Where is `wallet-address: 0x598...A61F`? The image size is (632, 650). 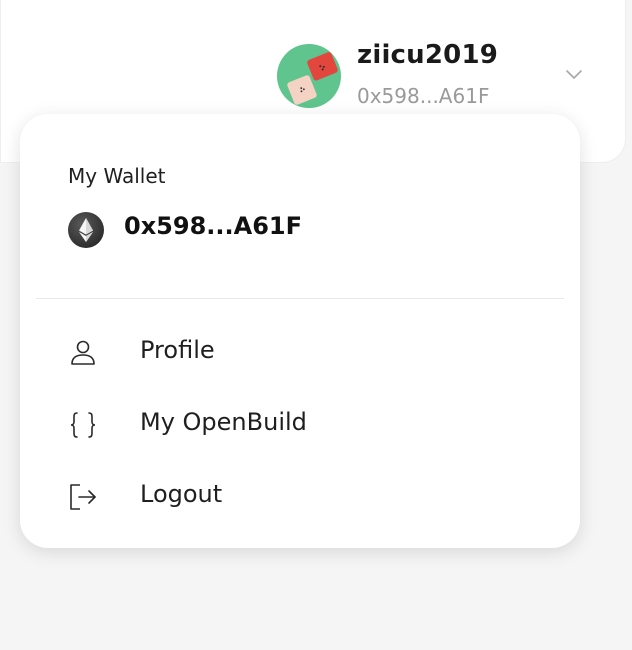
wallet-address: 0x598...A61F is located at coordinates (213, 226).